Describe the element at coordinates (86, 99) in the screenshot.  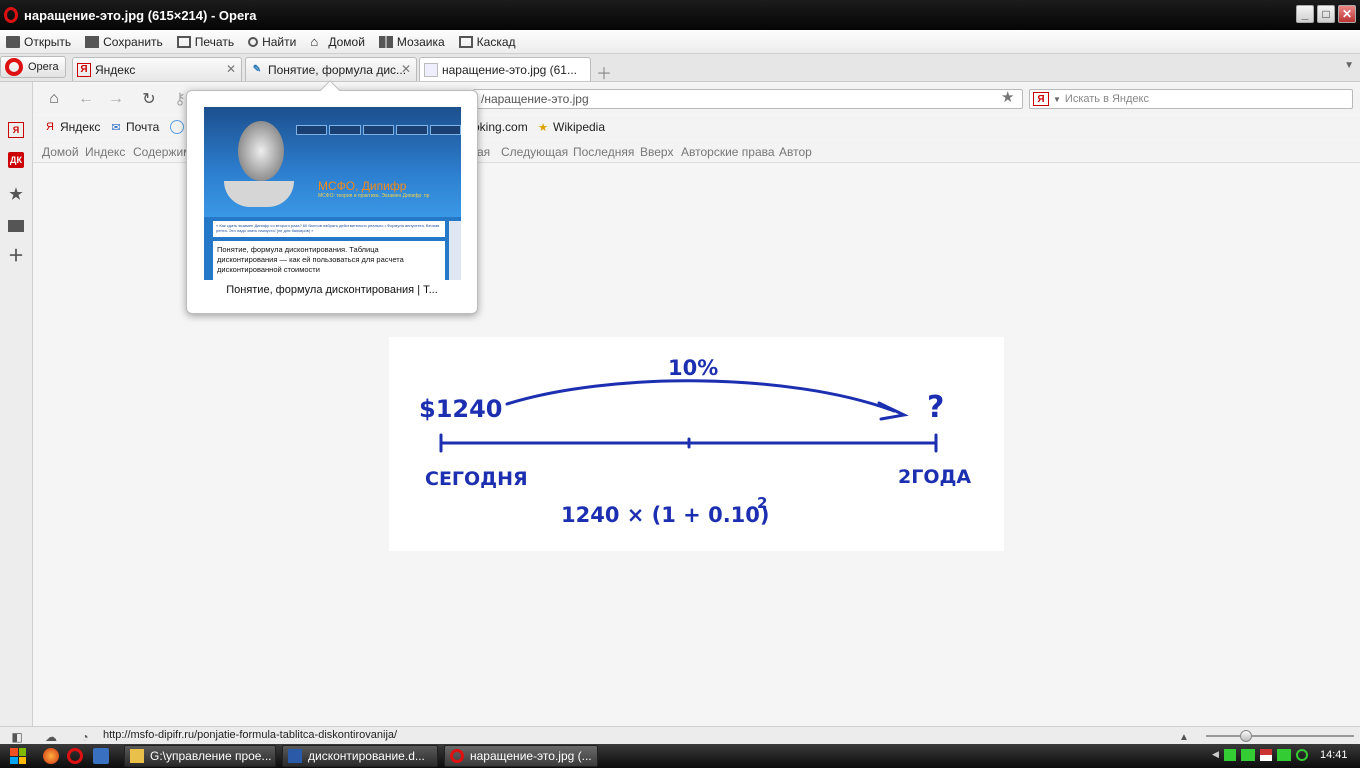
I see `back-arrow-icon: ←` at that location.